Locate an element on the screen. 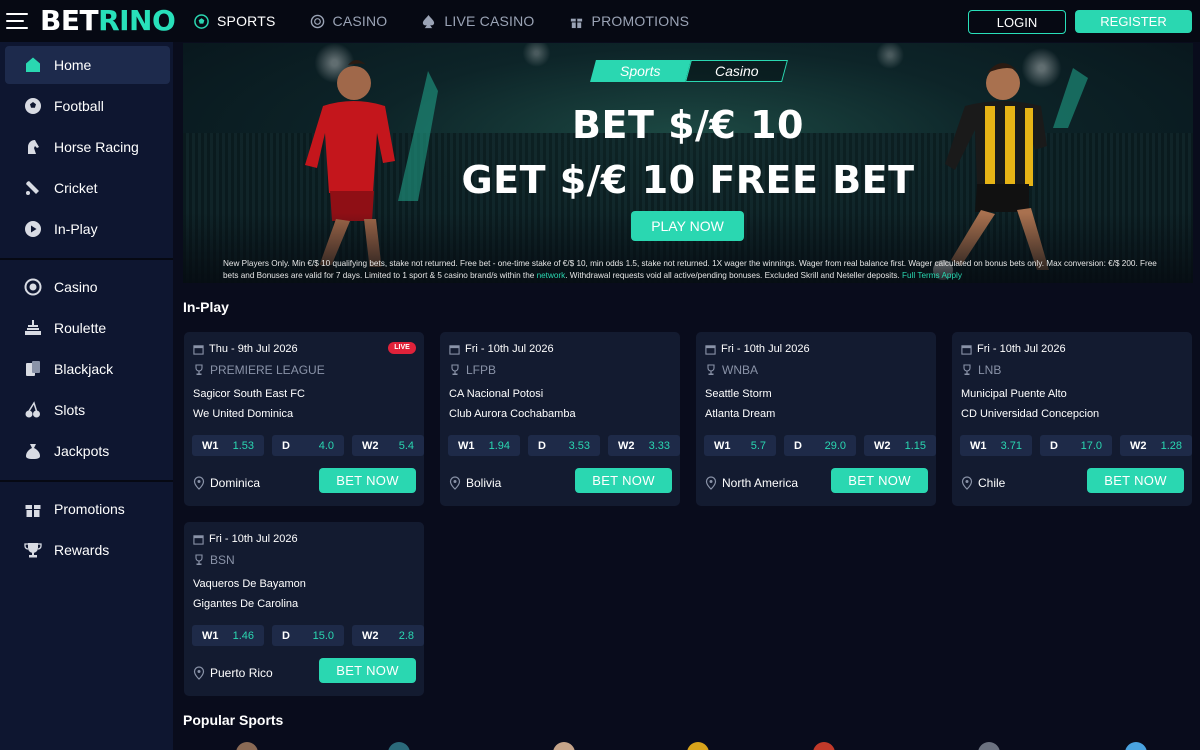  nav-live-casino: LIVE CASINO is located at coordinates (477, 21).